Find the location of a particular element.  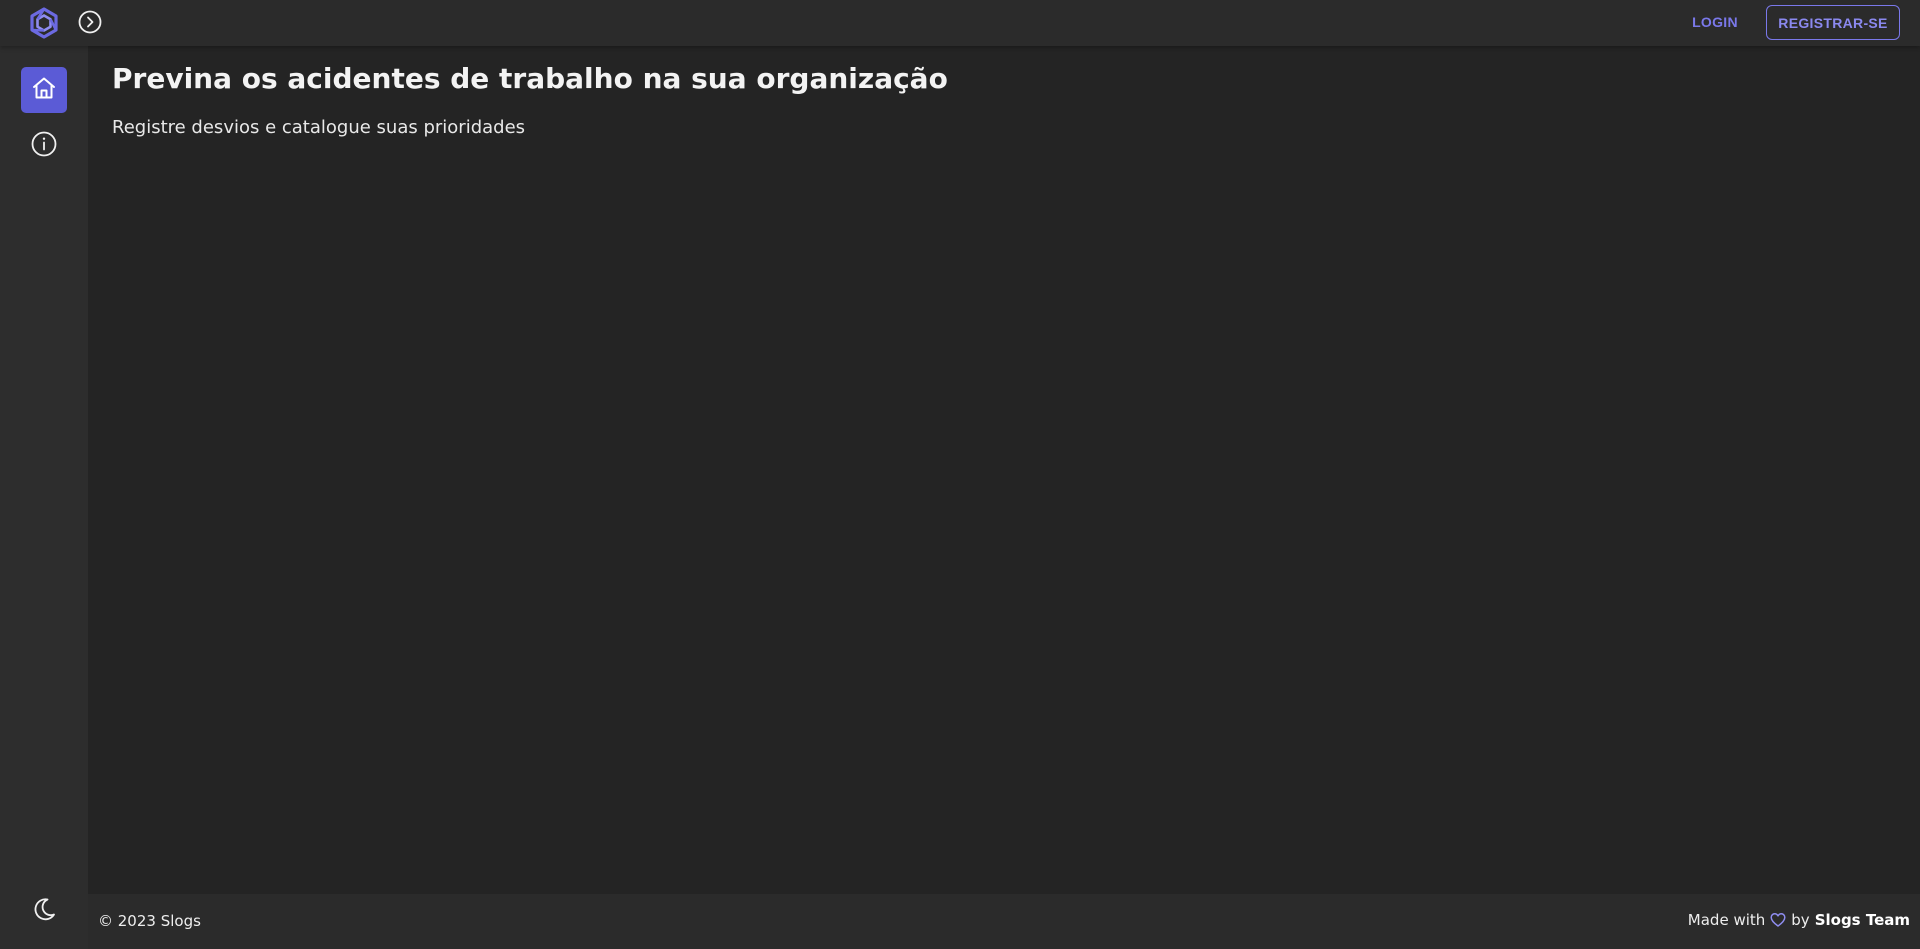

slogs-logo-icon is located at coordinates (44, 23).